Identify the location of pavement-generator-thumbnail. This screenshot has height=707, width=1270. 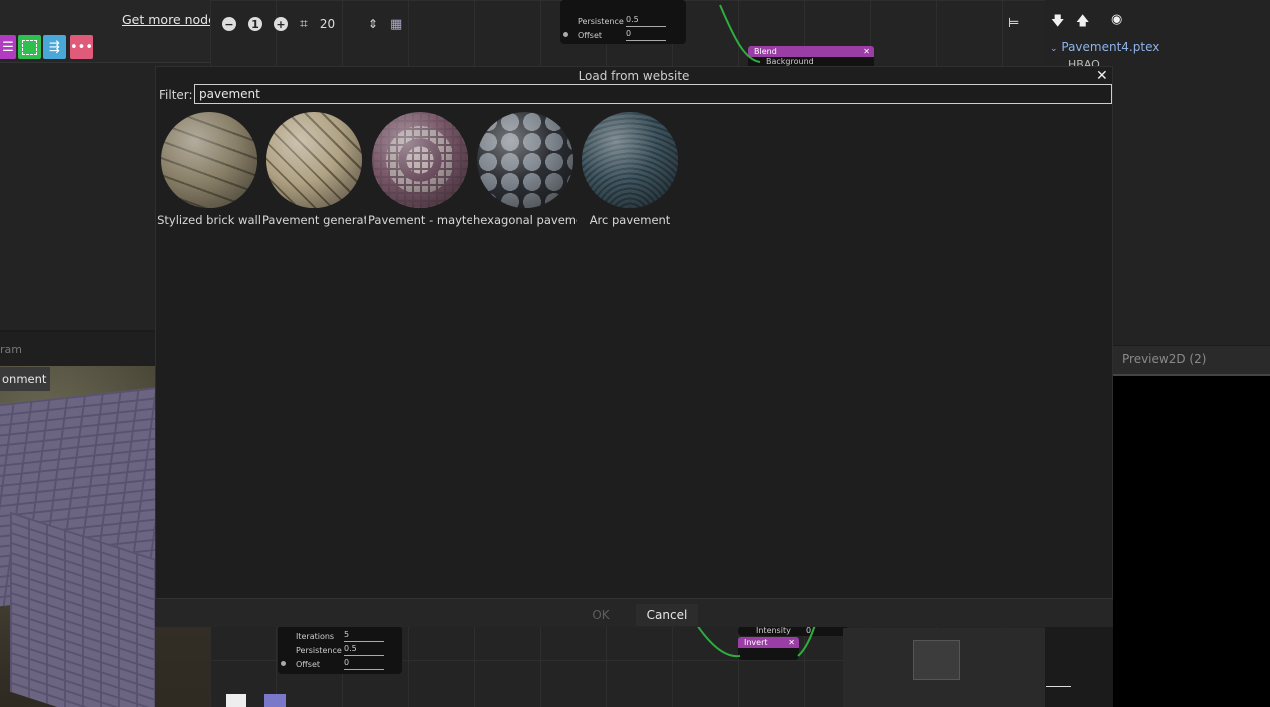
(314, 160).